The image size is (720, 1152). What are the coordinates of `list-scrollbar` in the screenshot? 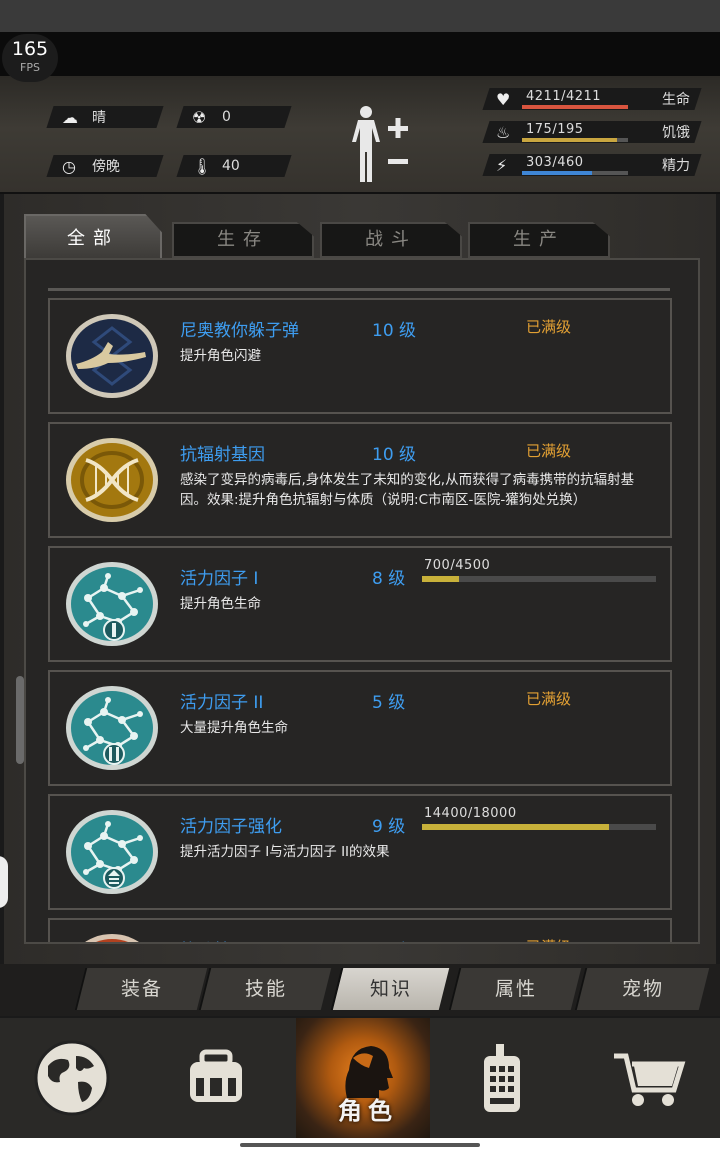 It's located at (20, 720).